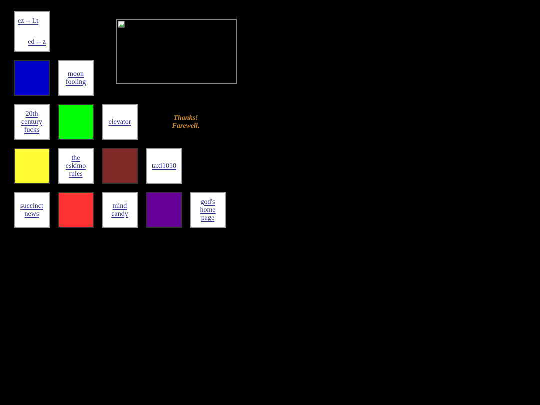  I want to click on broken-image-icon, so click(121, 24).